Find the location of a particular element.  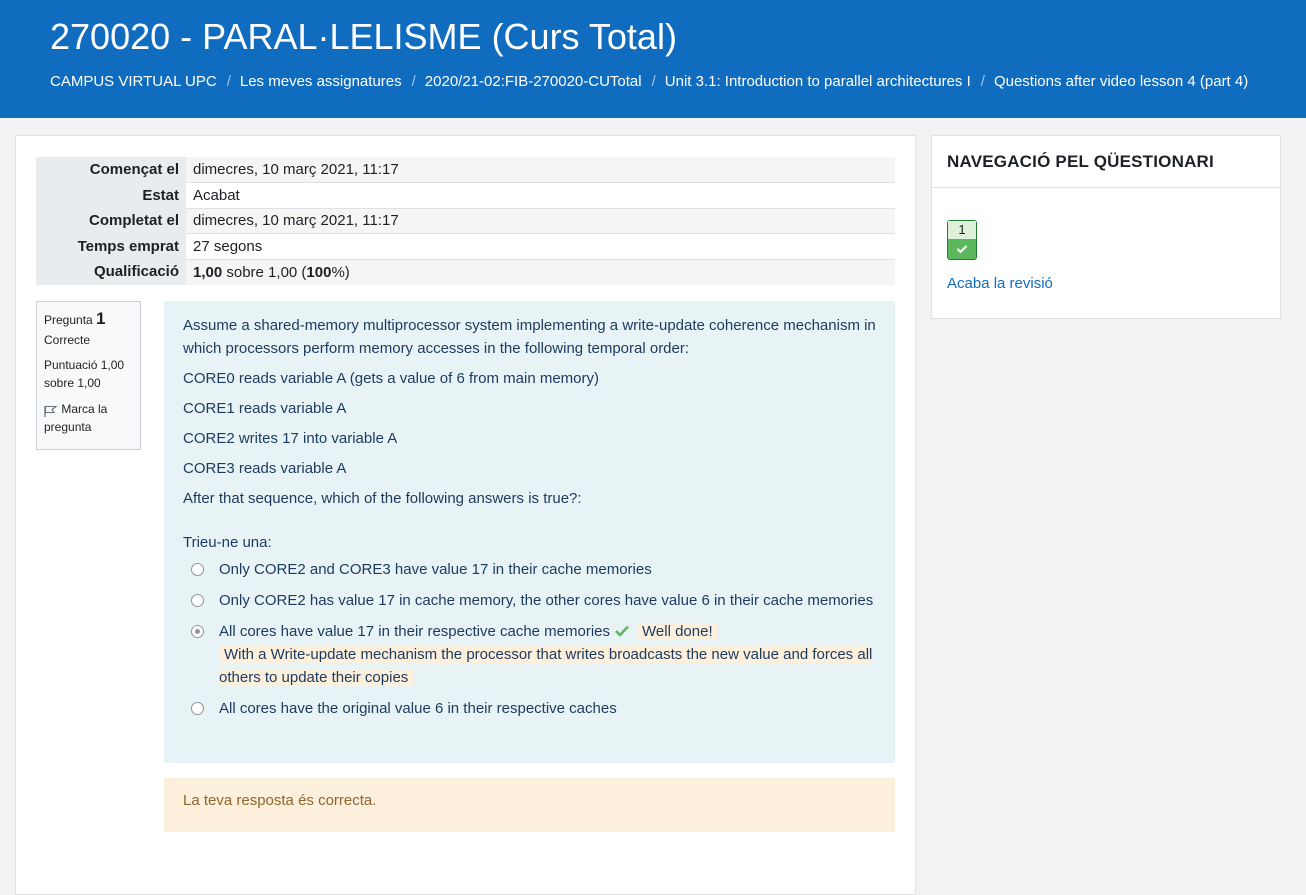

question-number: Pregunta 1 is located at coordinates (88, 319).